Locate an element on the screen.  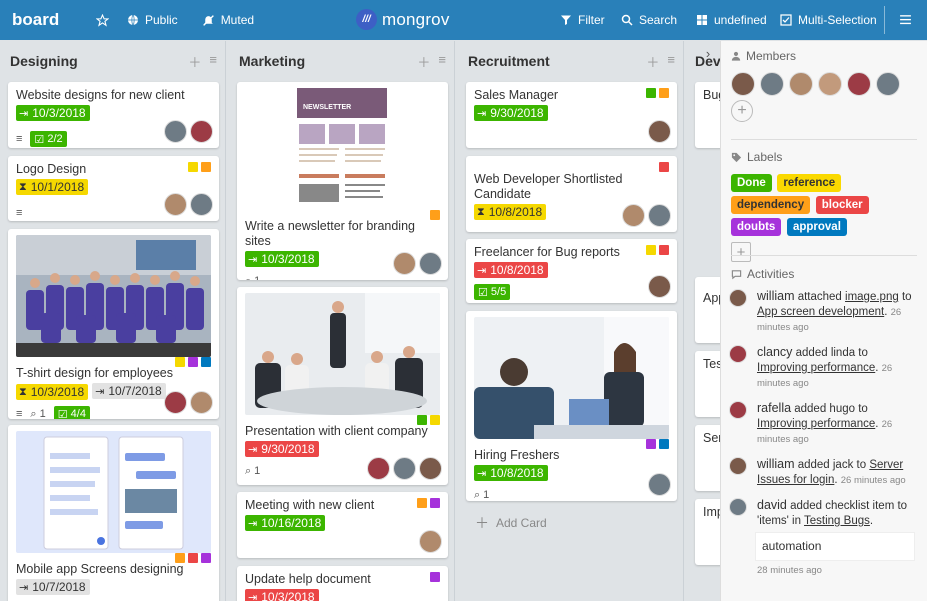
list-title: Recruitment is located at coordinates (557, 61).